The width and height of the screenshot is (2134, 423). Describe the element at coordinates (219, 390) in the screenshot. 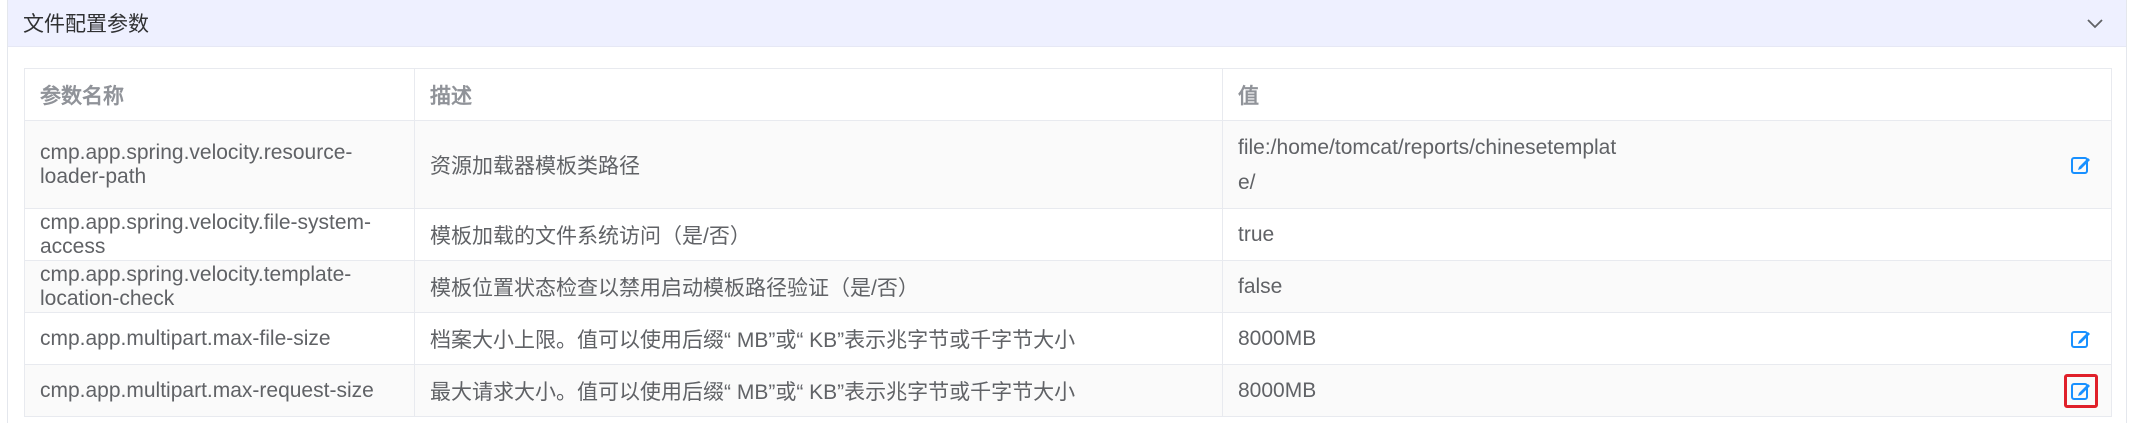

I see `param-name-cell: cmp.app.multipart.max-request-size` at that location.